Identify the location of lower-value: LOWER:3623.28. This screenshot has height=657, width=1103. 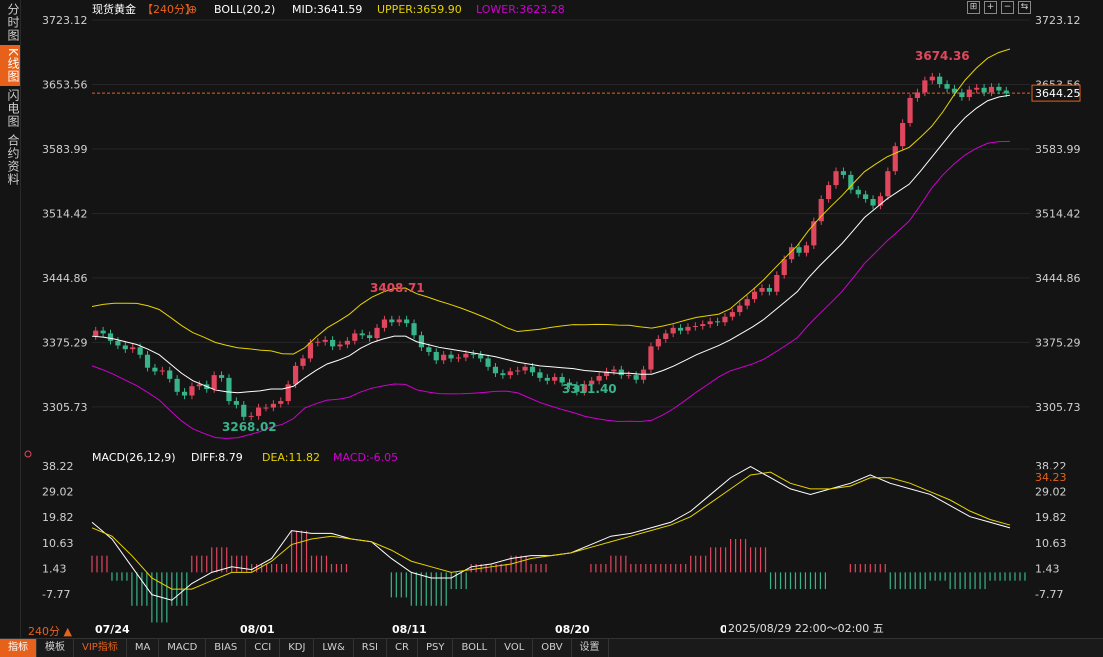
(520, 9).